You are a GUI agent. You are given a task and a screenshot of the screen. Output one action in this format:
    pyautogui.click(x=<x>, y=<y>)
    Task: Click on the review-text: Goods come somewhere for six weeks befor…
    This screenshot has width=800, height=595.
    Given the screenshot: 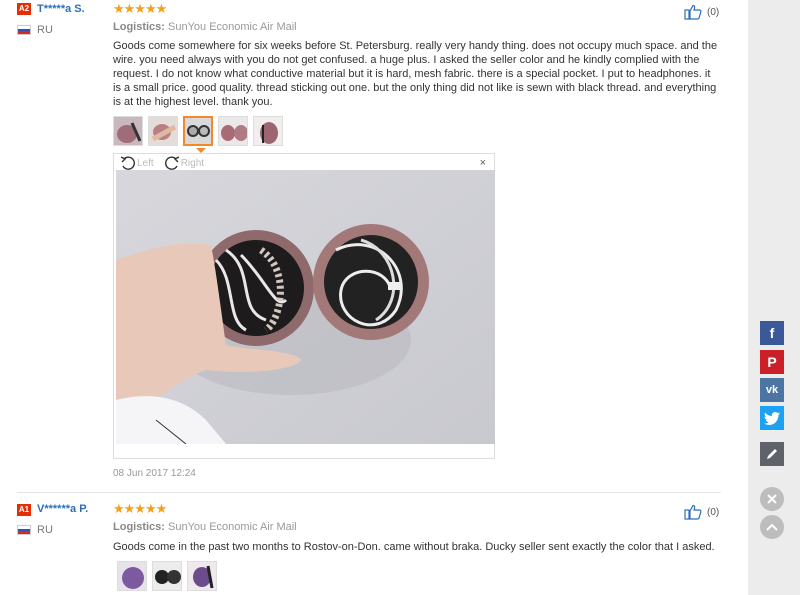 What is the action you would take?
    pyautogui.click(x=415, y=74)
    